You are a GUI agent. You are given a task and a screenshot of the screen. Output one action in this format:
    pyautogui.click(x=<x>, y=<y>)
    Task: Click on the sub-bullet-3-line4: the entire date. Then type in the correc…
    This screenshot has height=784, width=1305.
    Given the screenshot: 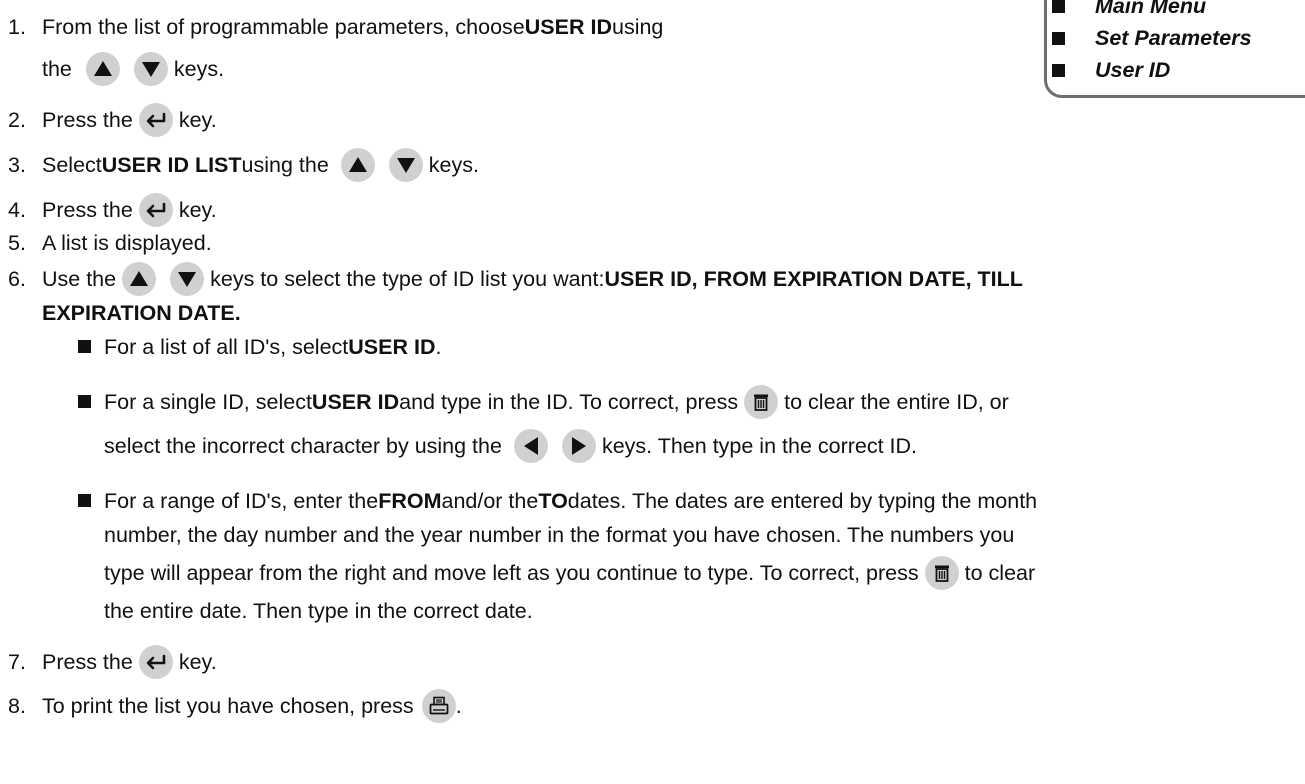 What is the action you would take?
    pyautogui.click(x=318, y=611)
    